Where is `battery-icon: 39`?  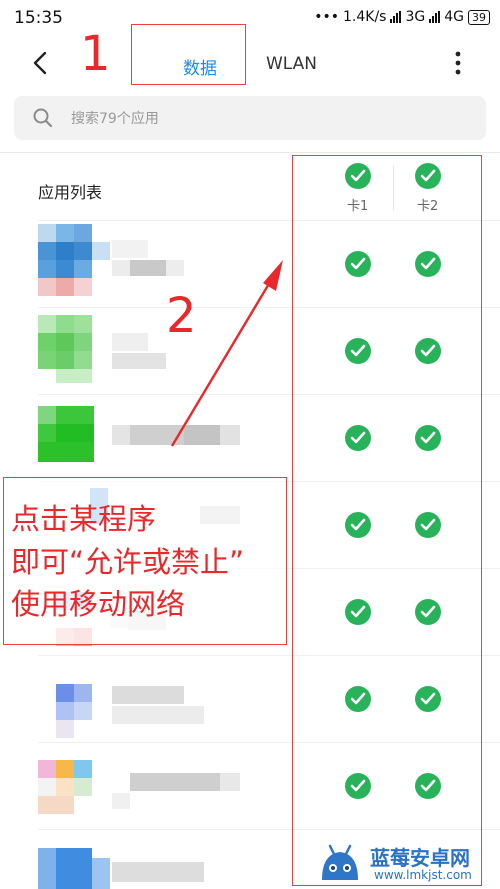
battery-icon: 39 is located at coordinates (479, 17).